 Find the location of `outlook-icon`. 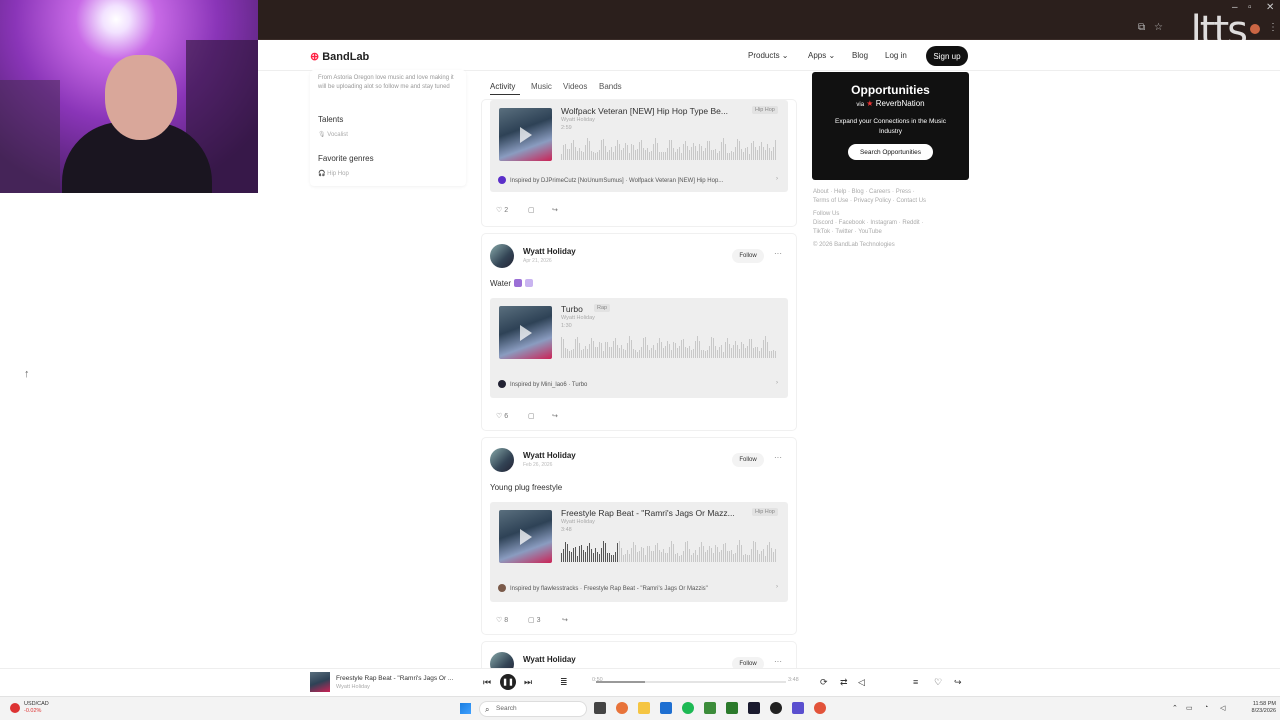

outlook-icon is located at coordinates (666, 708).